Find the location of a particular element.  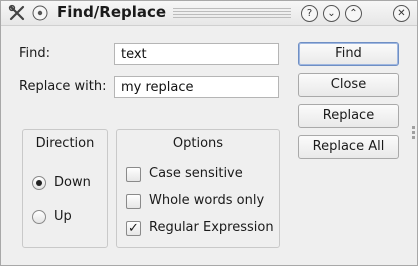

direction-up-label: Up is located at coordinates (63, 216).